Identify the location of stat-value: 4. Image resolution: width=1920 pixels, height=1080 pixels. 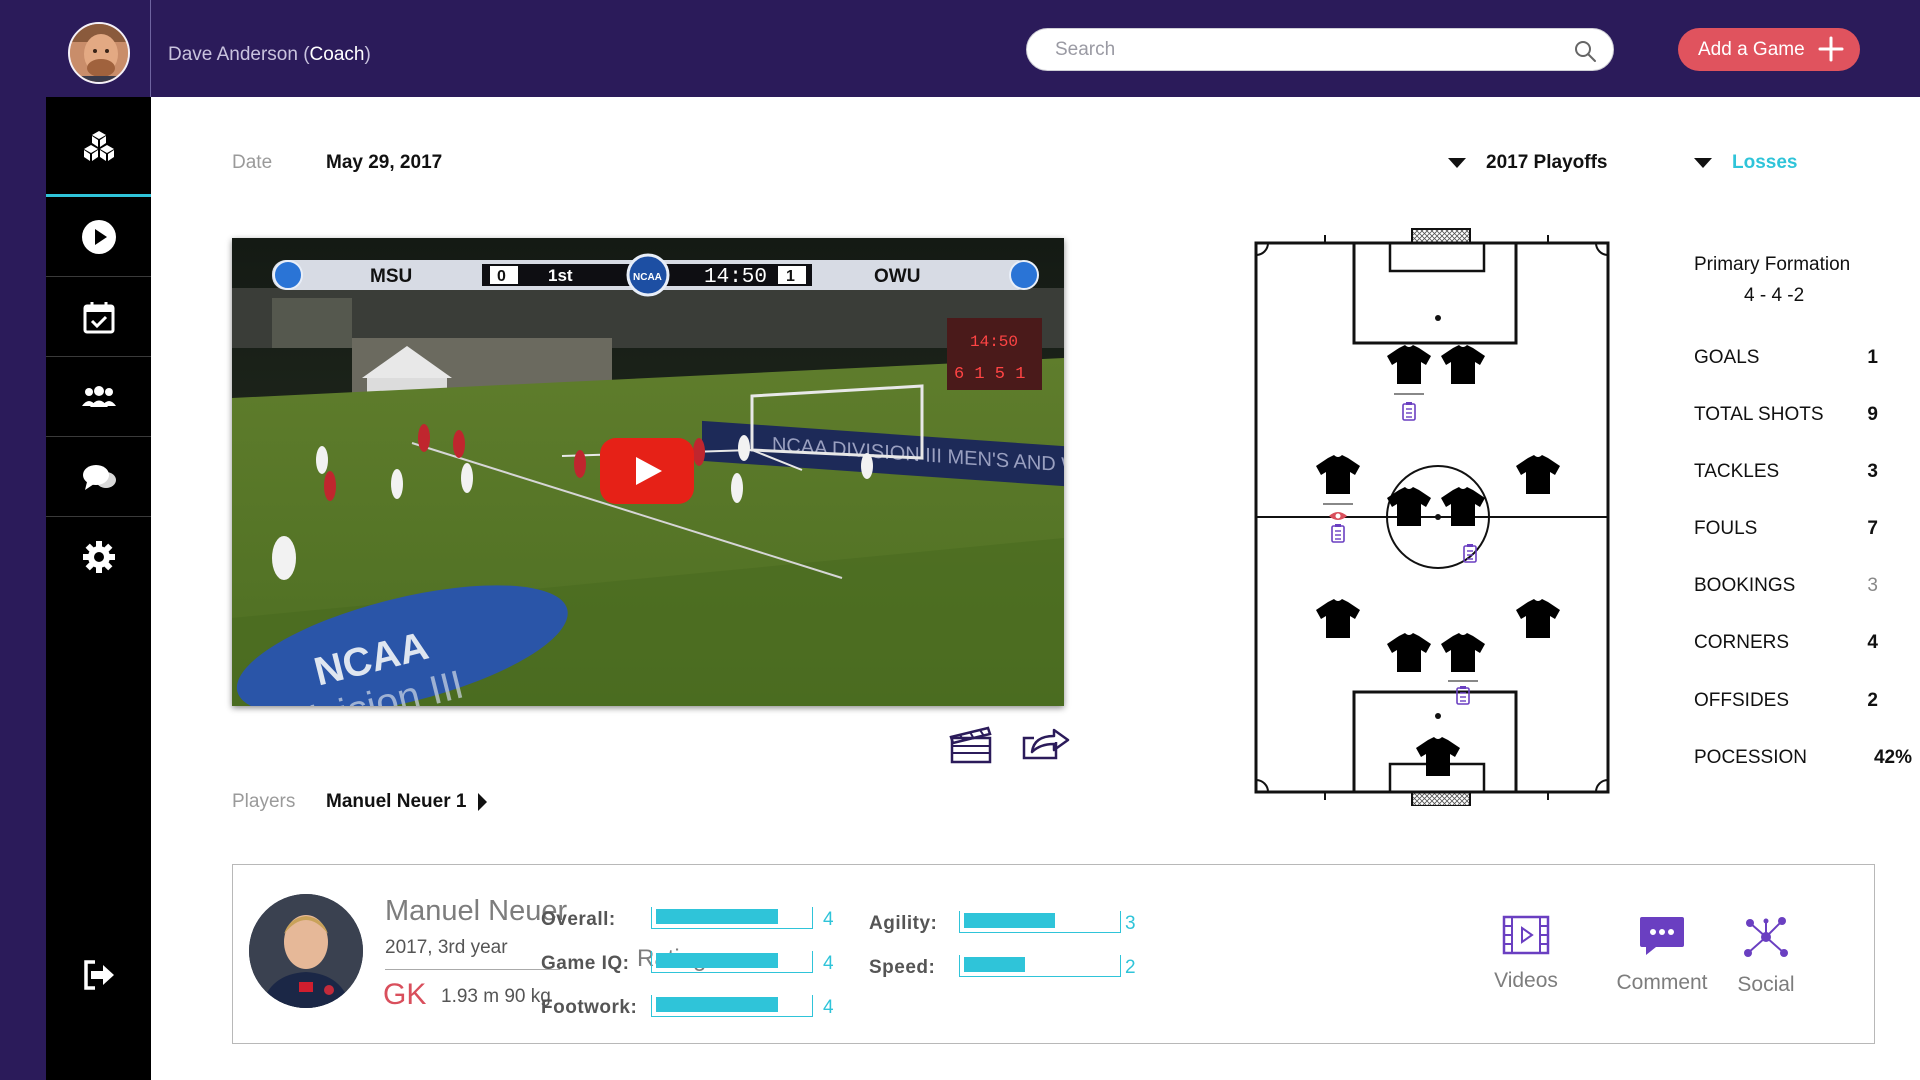
(1872, 642).